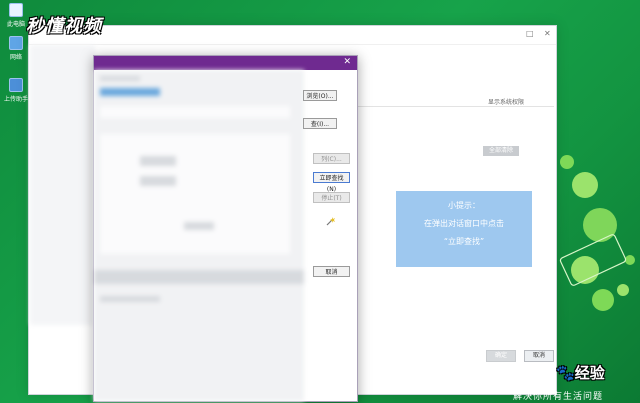 The height and width of the screenshot is (403, 640). What do you see at coordinates (64, 26) in the screenshot?
I see `watermark-logo-top: 秒懂视频` at bounding box center [64, 26].